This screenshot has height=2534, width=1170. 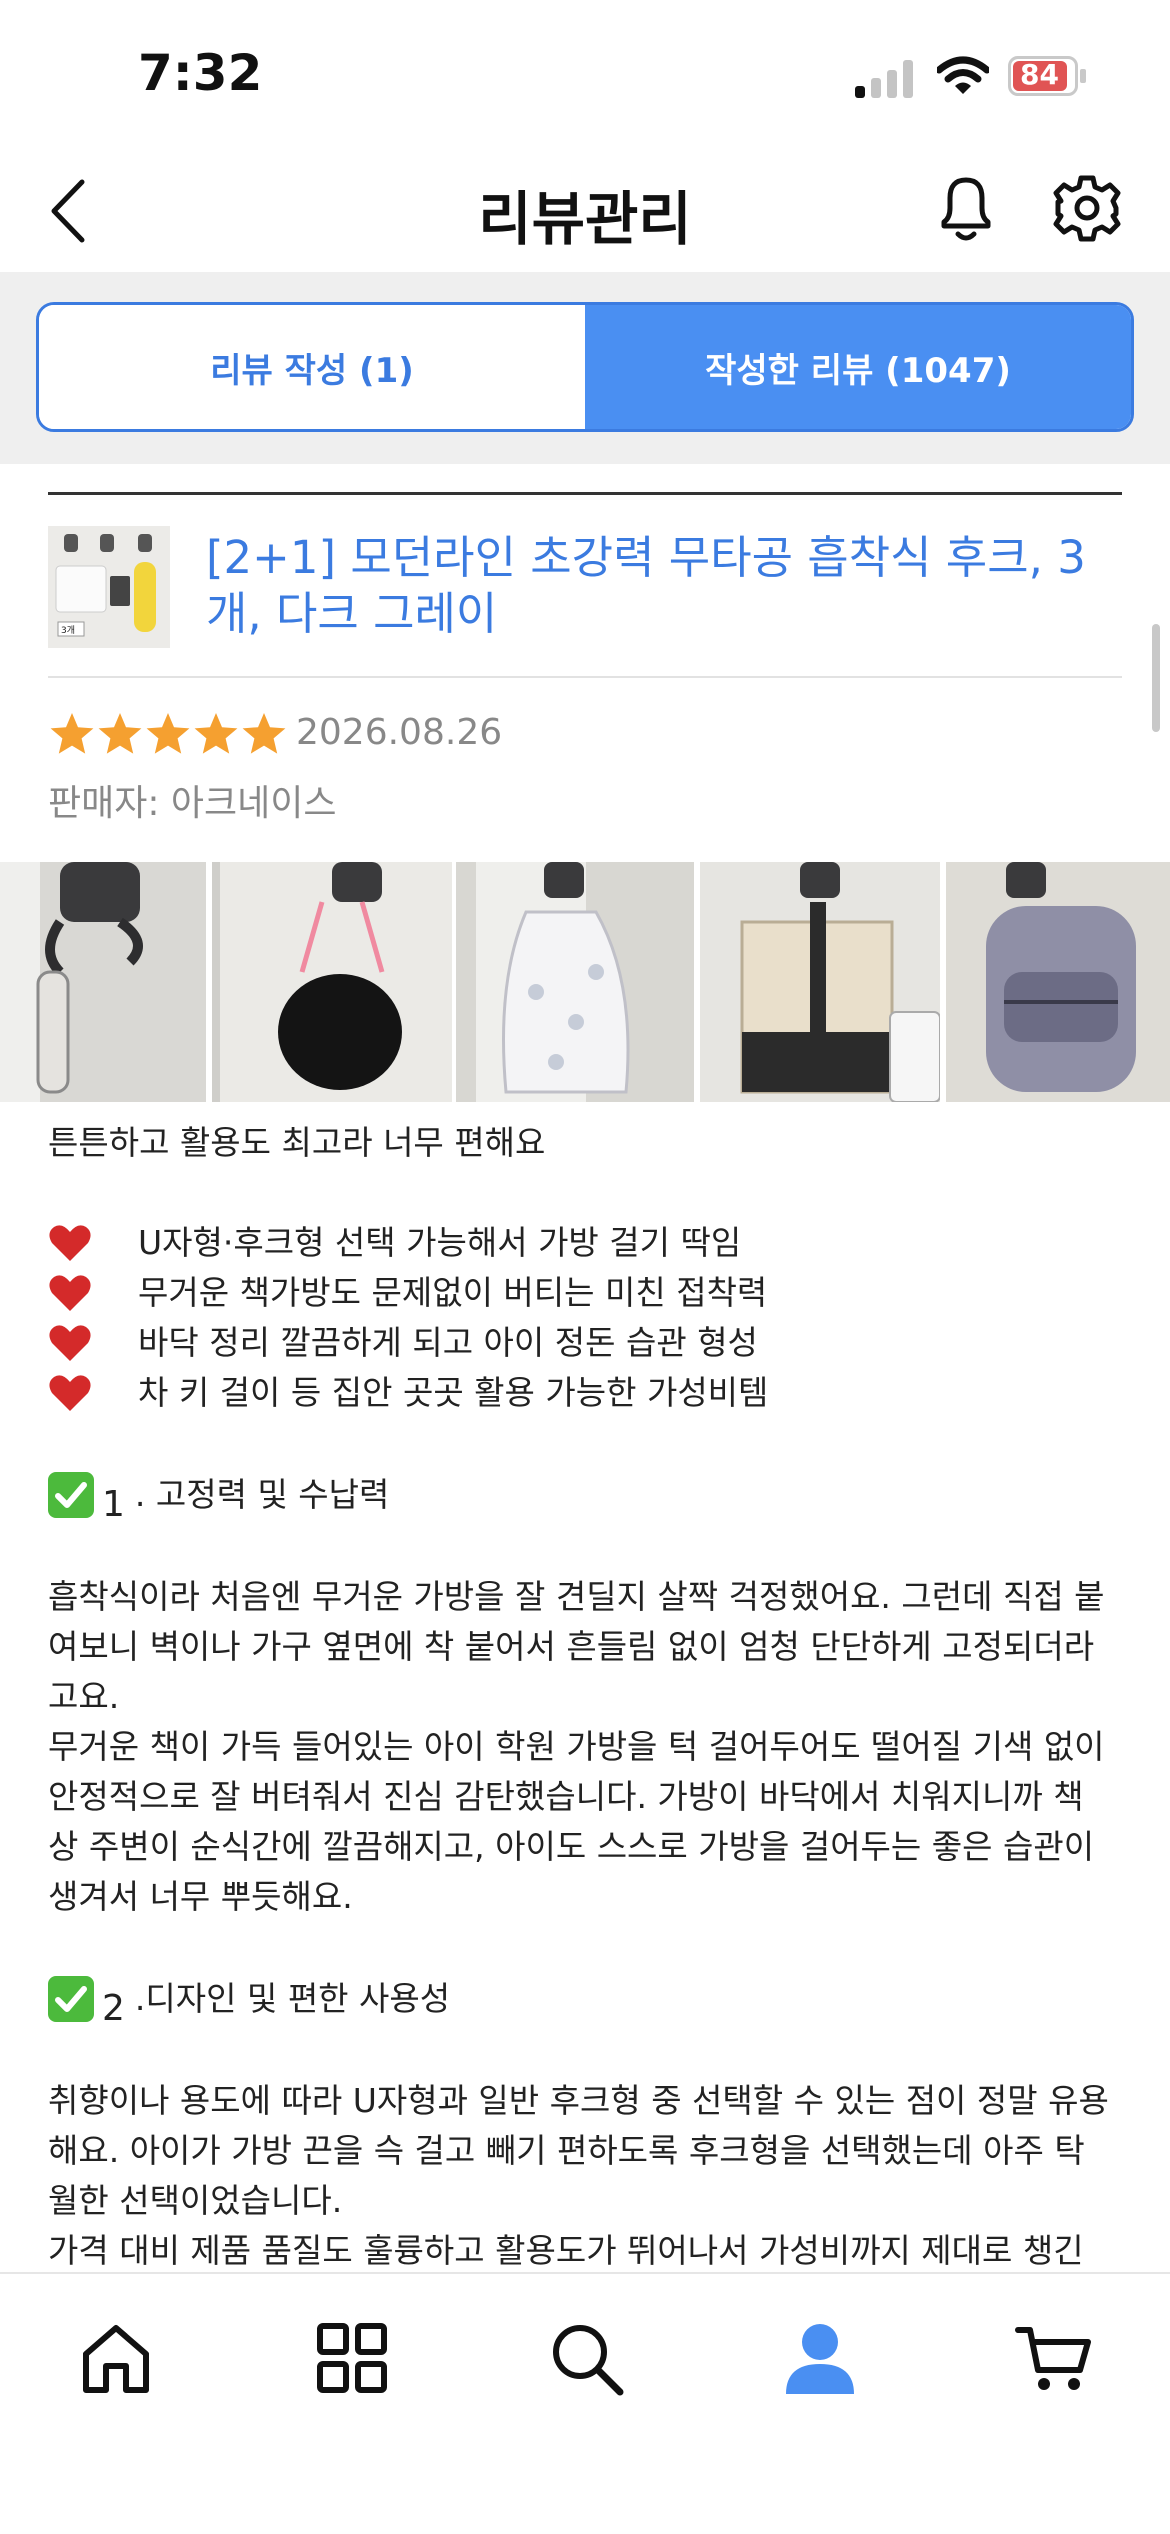 What do you see at coordinates (966, 208) in the screenshot?
I see `bell-icon` at bounding box center [966, 208].